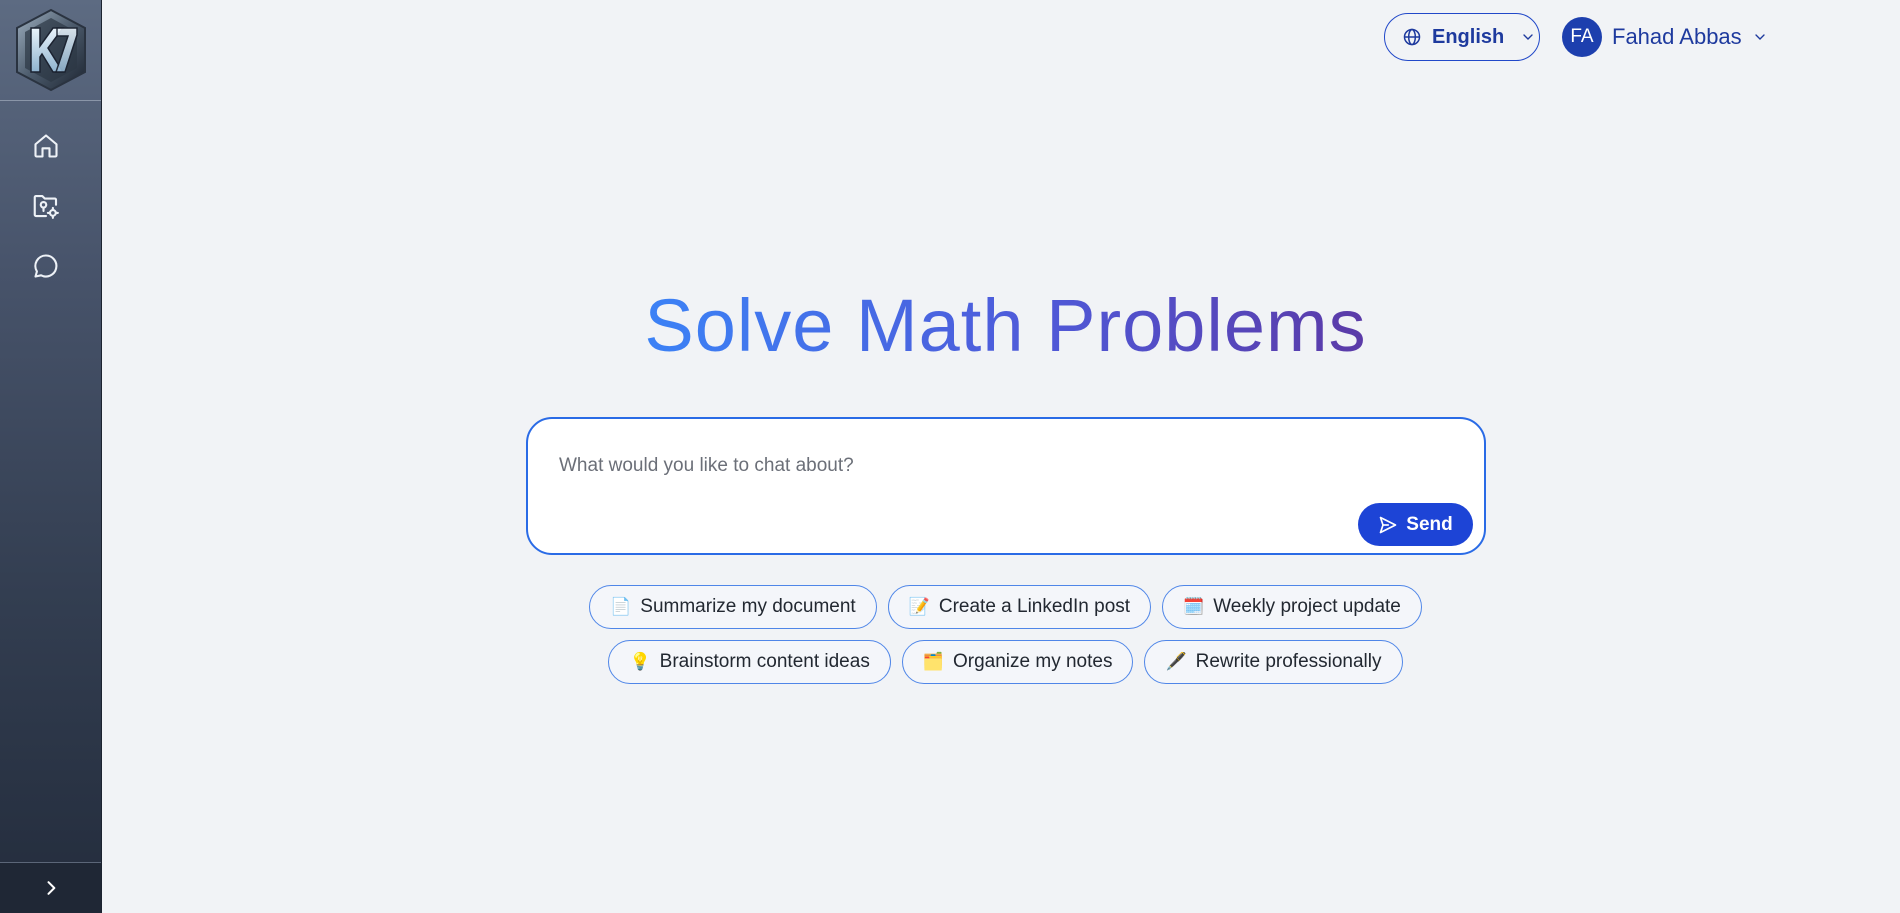 The image size is (1900, 913). I want to click on suggestion-chip: 🗂️ Organize my notes, so click(1017, 662).